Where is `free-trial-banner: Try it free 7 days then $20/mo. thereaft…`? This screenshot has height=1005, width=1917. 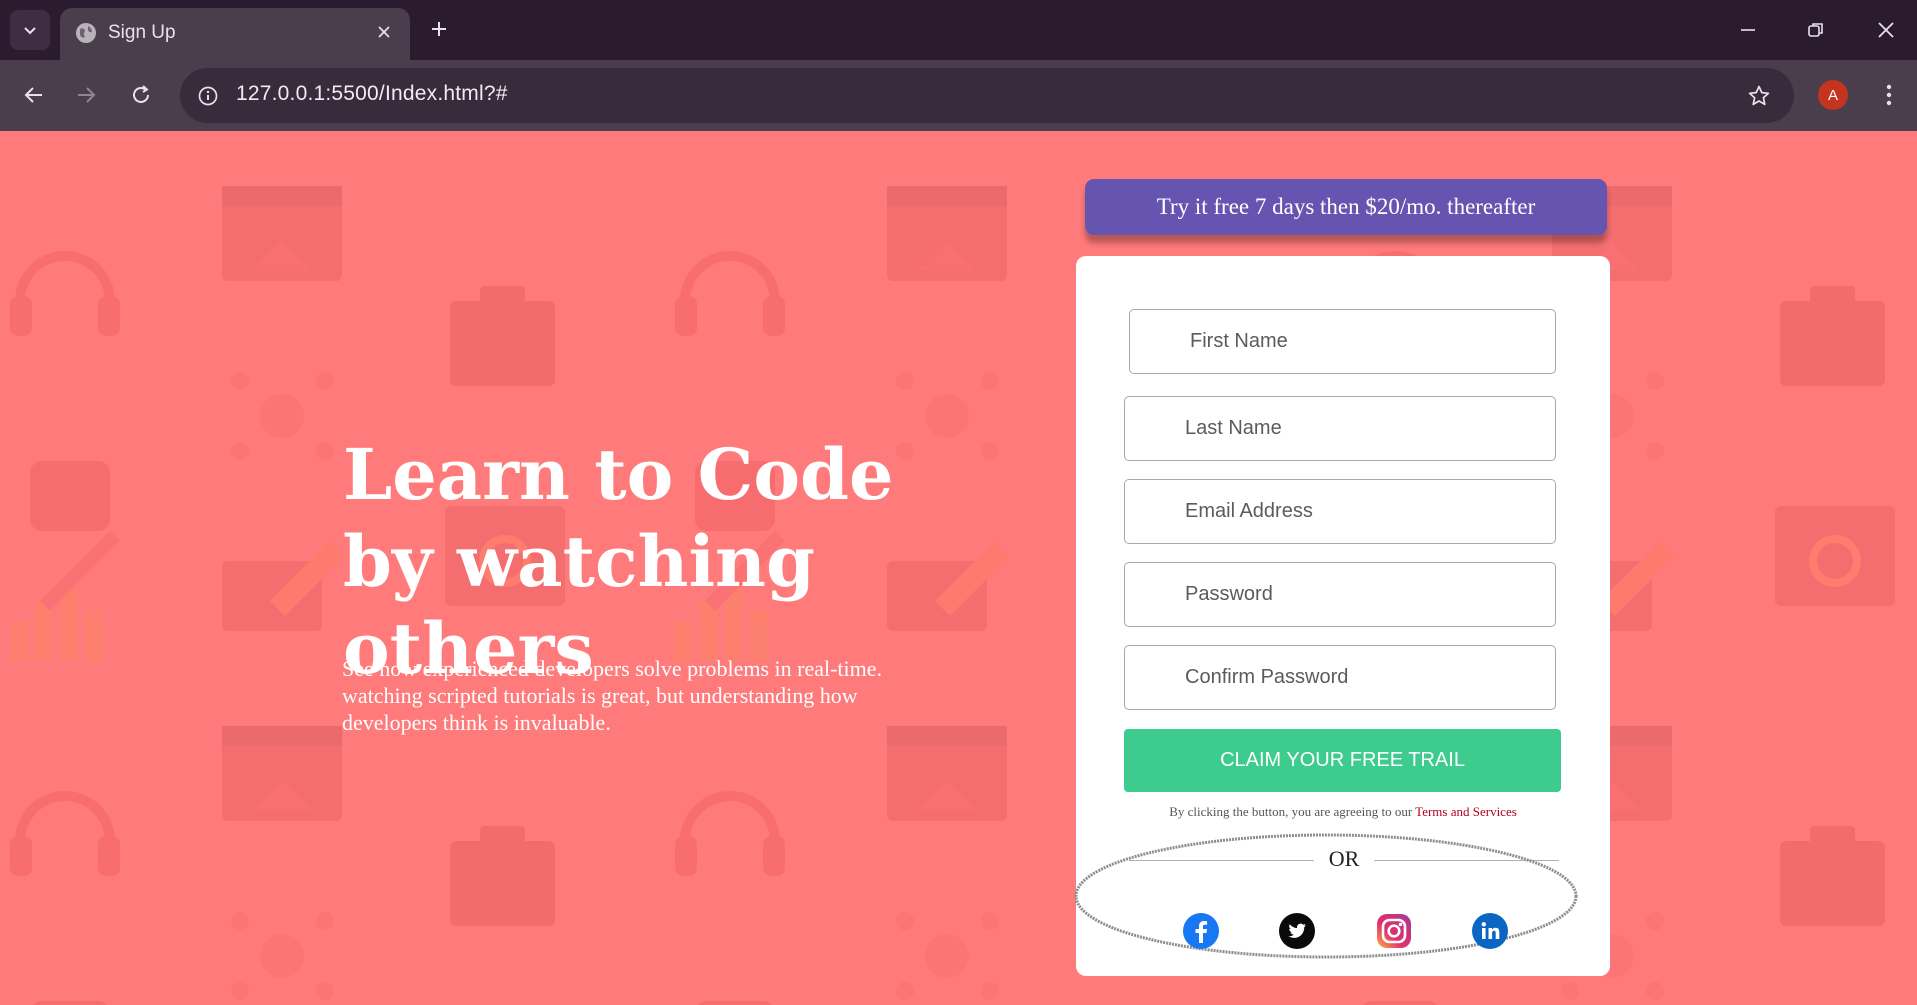
free-trial-banner: Try it free 7 days then $20/mo. thereaft… is located at coordinates (1346, 207).